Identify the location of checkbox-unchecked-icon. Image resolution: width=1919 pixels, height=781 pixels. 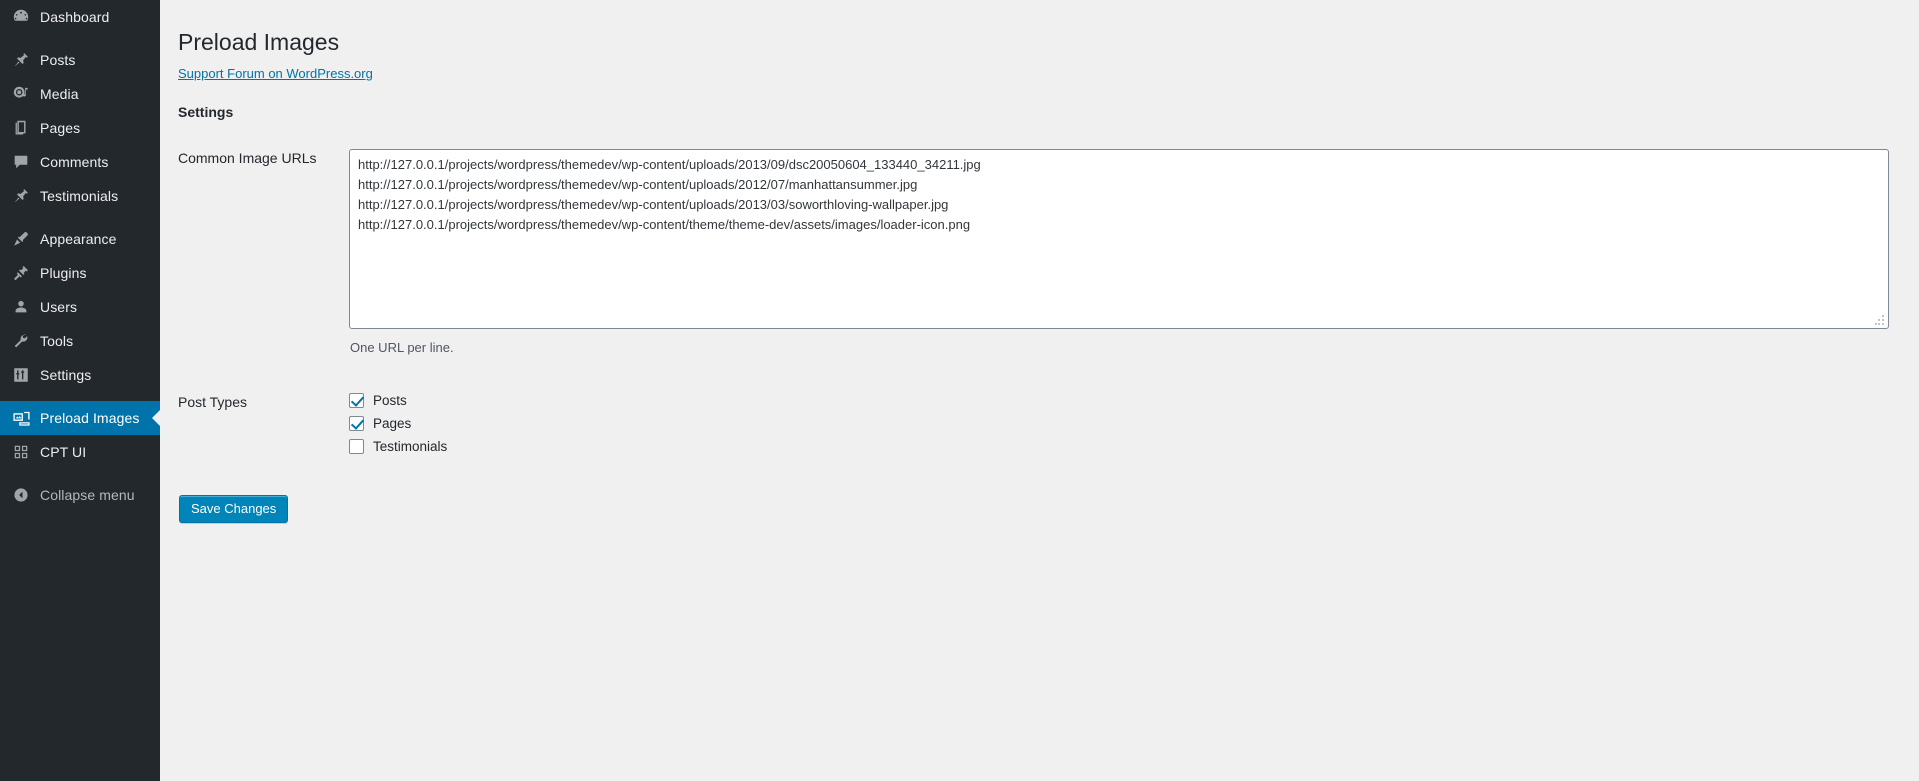
(356, 446).